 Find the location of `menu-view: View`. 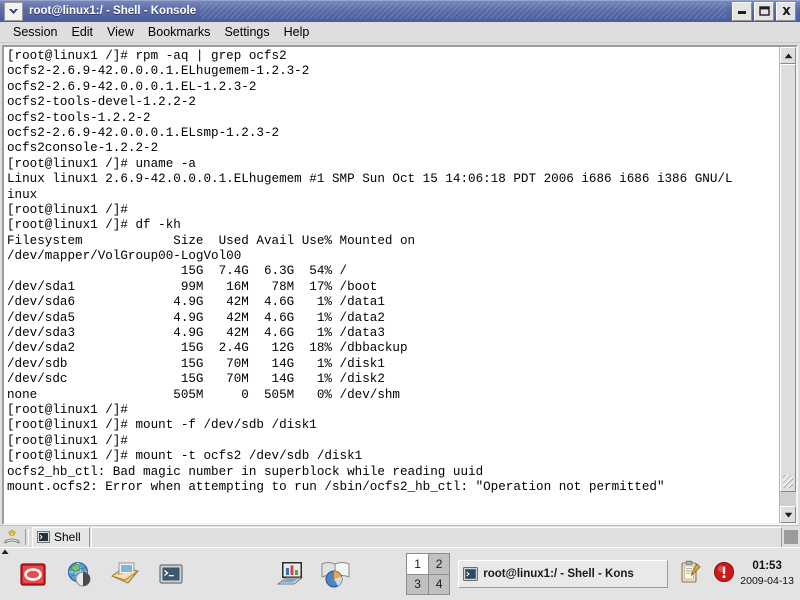

menu-view: View is located at coordinates (120, 32).